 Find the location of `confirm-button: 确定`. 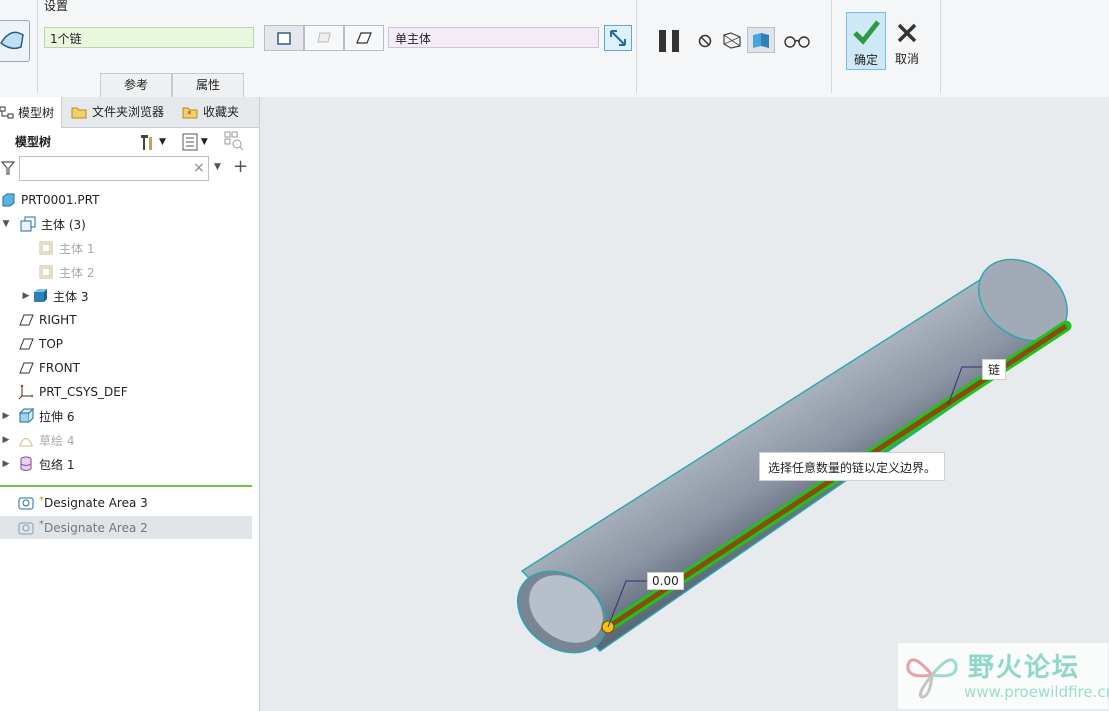

confirm-button: 确定 is located at coordinates (866, 41).